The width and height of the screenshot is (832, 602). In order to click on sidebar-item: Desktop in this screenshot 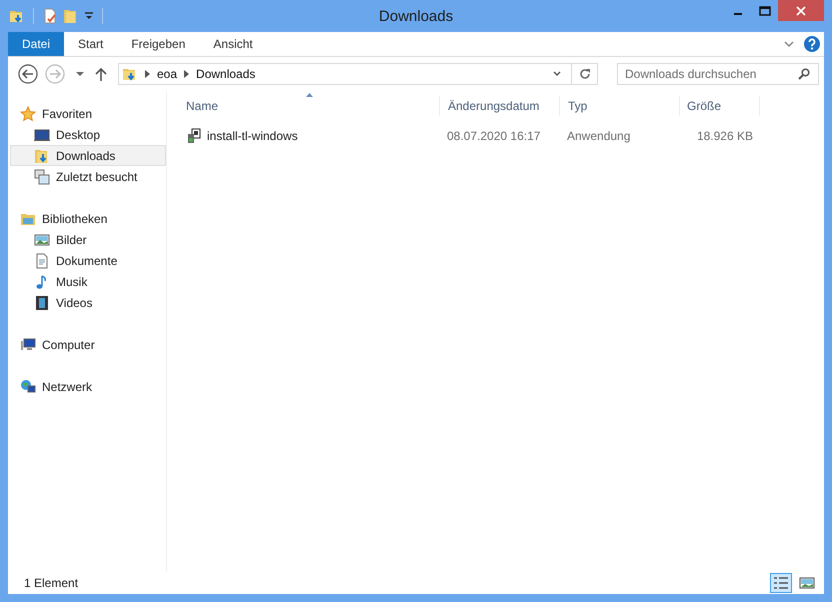, I will do `click(88, 134)`.